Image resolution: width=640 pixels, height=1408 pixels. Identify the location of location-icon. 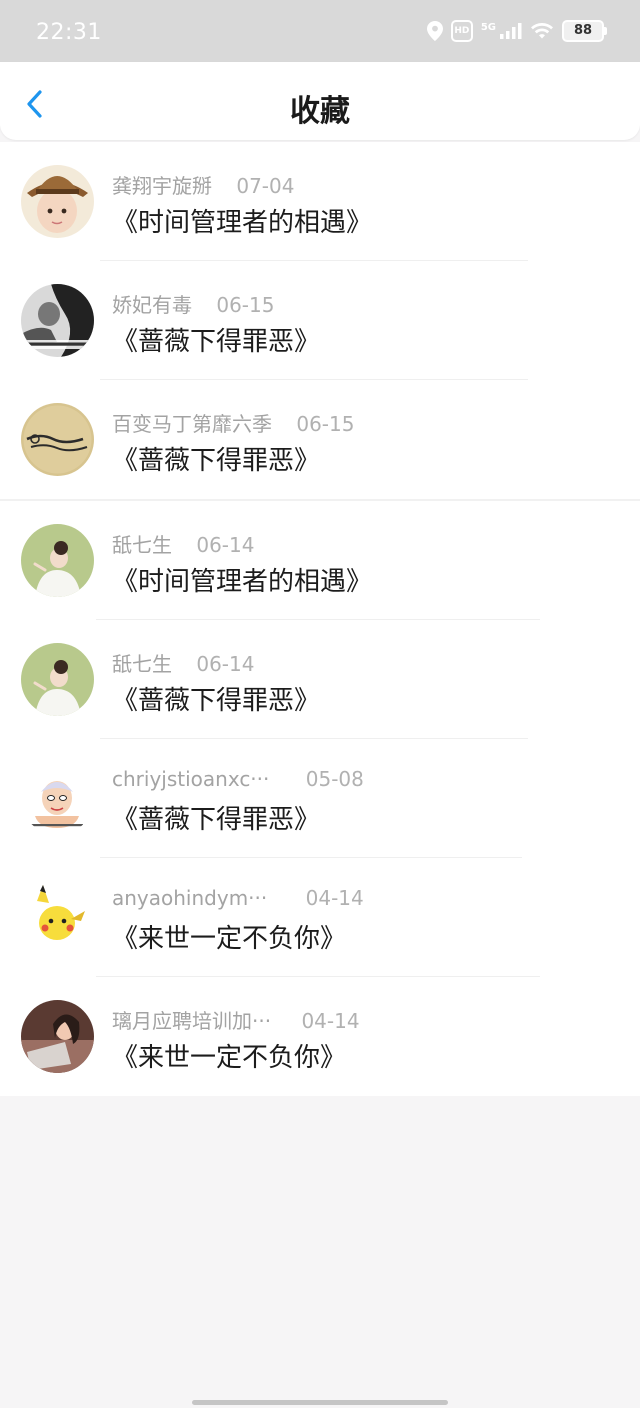
(434, 31).